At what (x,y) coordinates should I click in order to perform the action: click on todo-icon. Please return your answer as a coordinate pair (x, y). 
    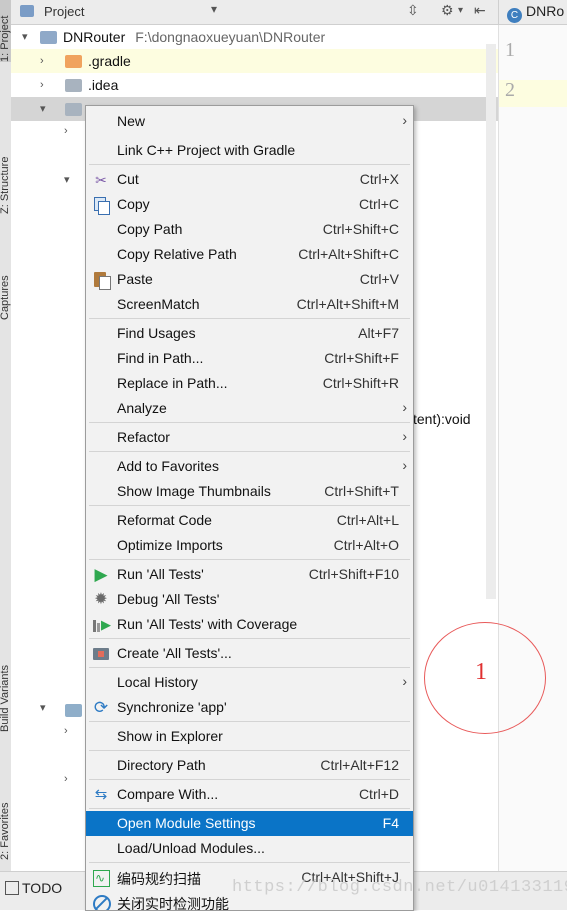
    Looking at the image, I should click on (12, 888).